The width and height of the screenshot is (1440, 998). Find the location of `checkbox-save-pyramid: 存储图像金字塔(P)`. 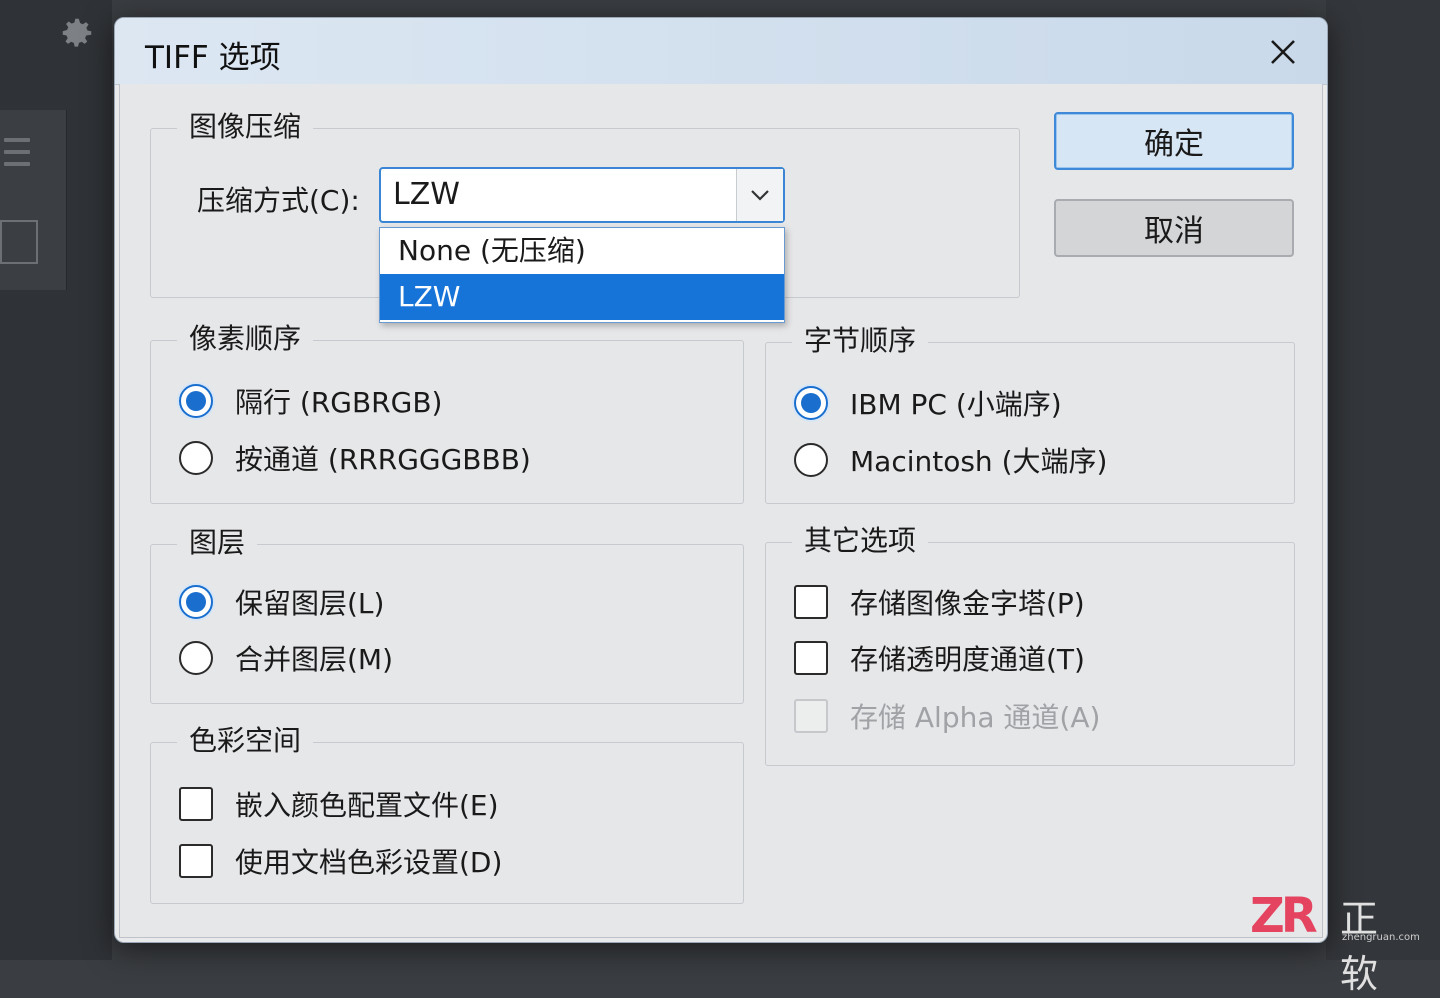

checkbox-save-pyramid: 存储图像金字塔(P) is located at coordinates (939, 602).